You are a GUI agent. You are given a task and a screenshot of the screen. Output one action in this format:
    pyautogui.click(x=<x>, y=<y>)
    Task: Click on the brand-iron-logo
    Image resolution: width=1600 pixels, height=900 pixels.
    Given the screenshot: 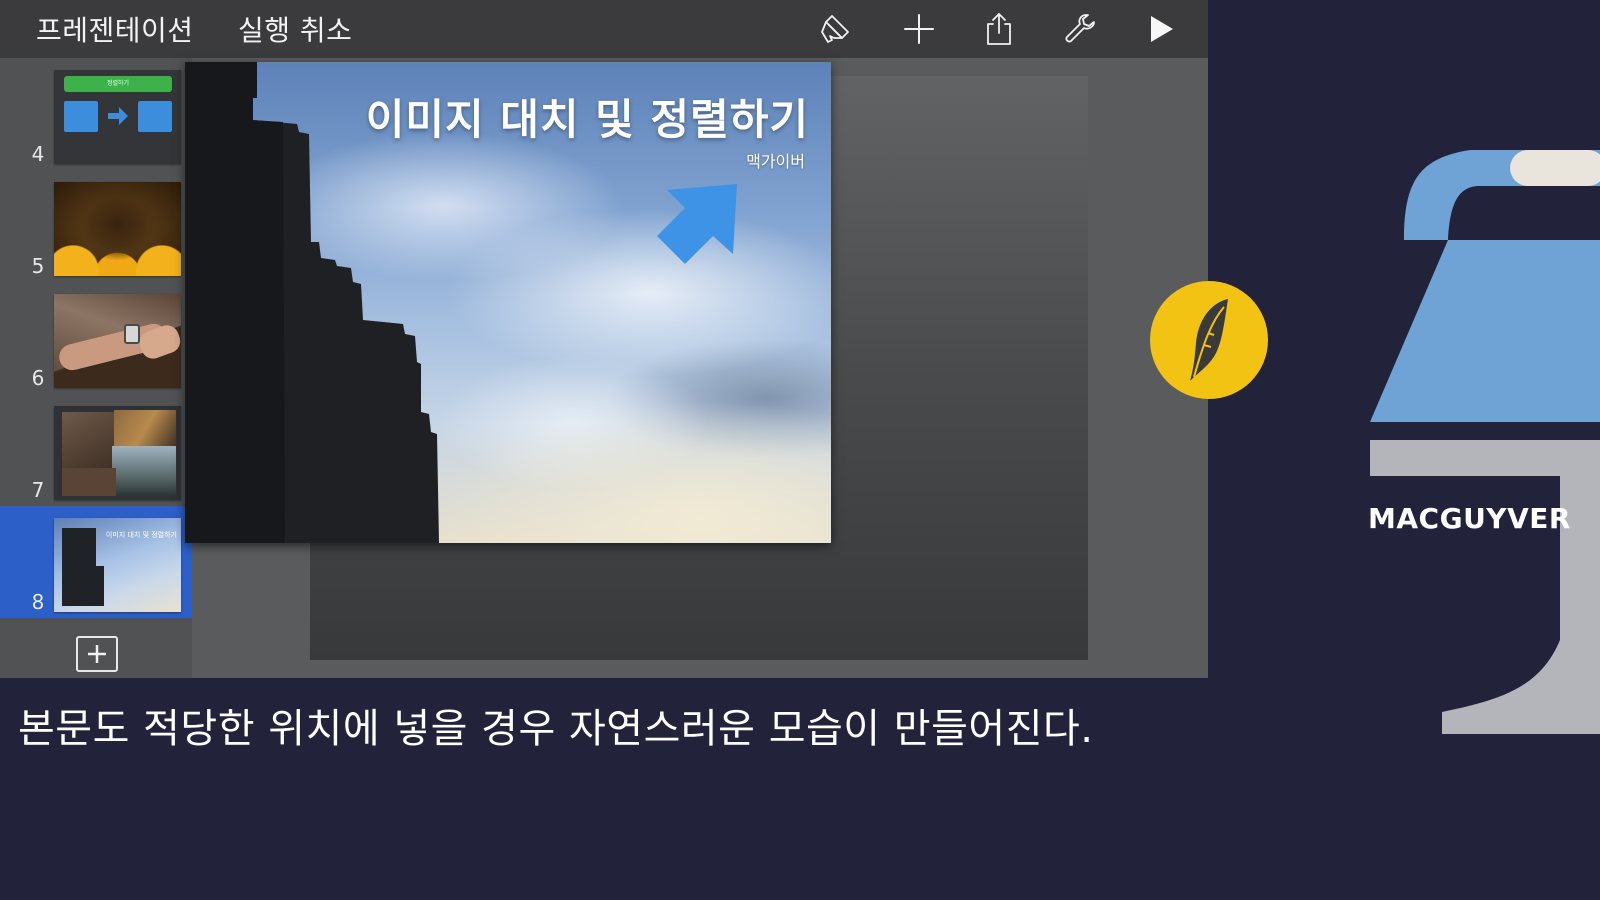 What is the action you would take?
    pyautogui.click(x=1485, y=442)
    